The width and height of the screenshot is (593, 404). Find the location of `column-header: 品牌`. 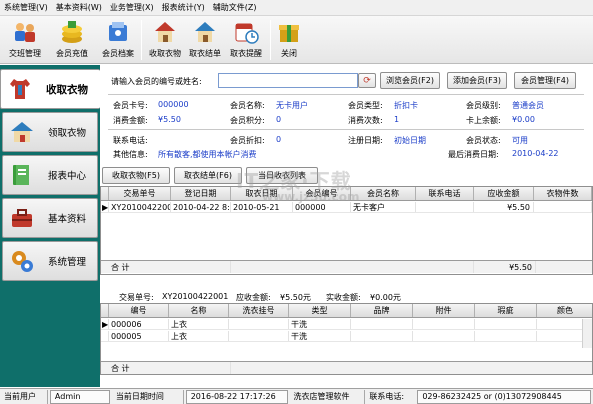

column-header: 品牌 is located at coordinates (382, 310).